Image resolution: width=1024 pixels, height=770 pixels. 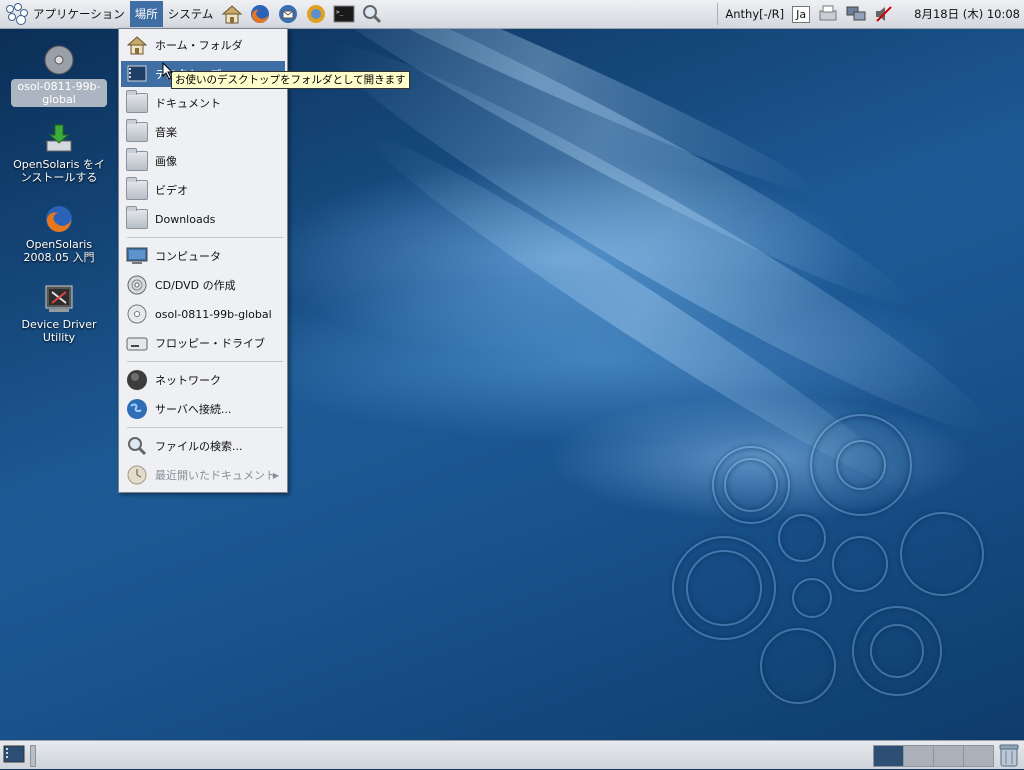 I want to click on thunderbird-icon, so click(x=288, y=14).